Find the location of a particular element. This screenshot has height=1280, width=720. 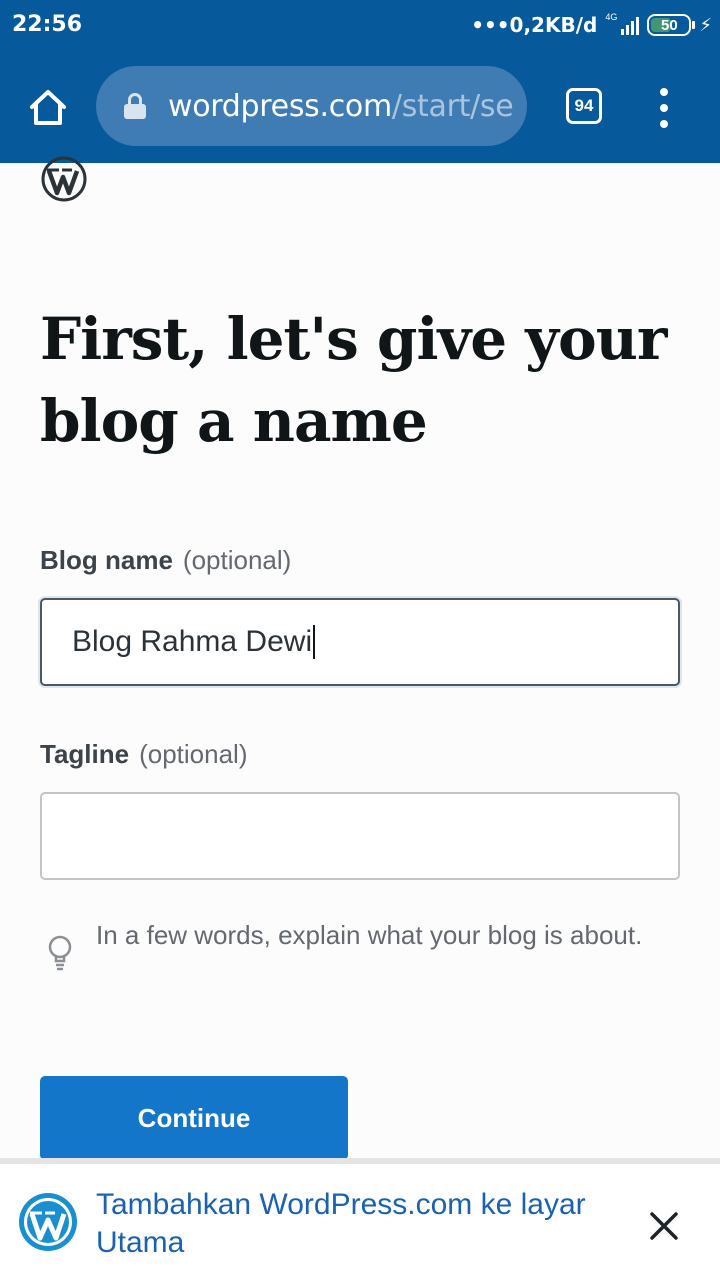

browser-toolbar: wordpress.com/start/se 94 is located at coordinates (360, 107).